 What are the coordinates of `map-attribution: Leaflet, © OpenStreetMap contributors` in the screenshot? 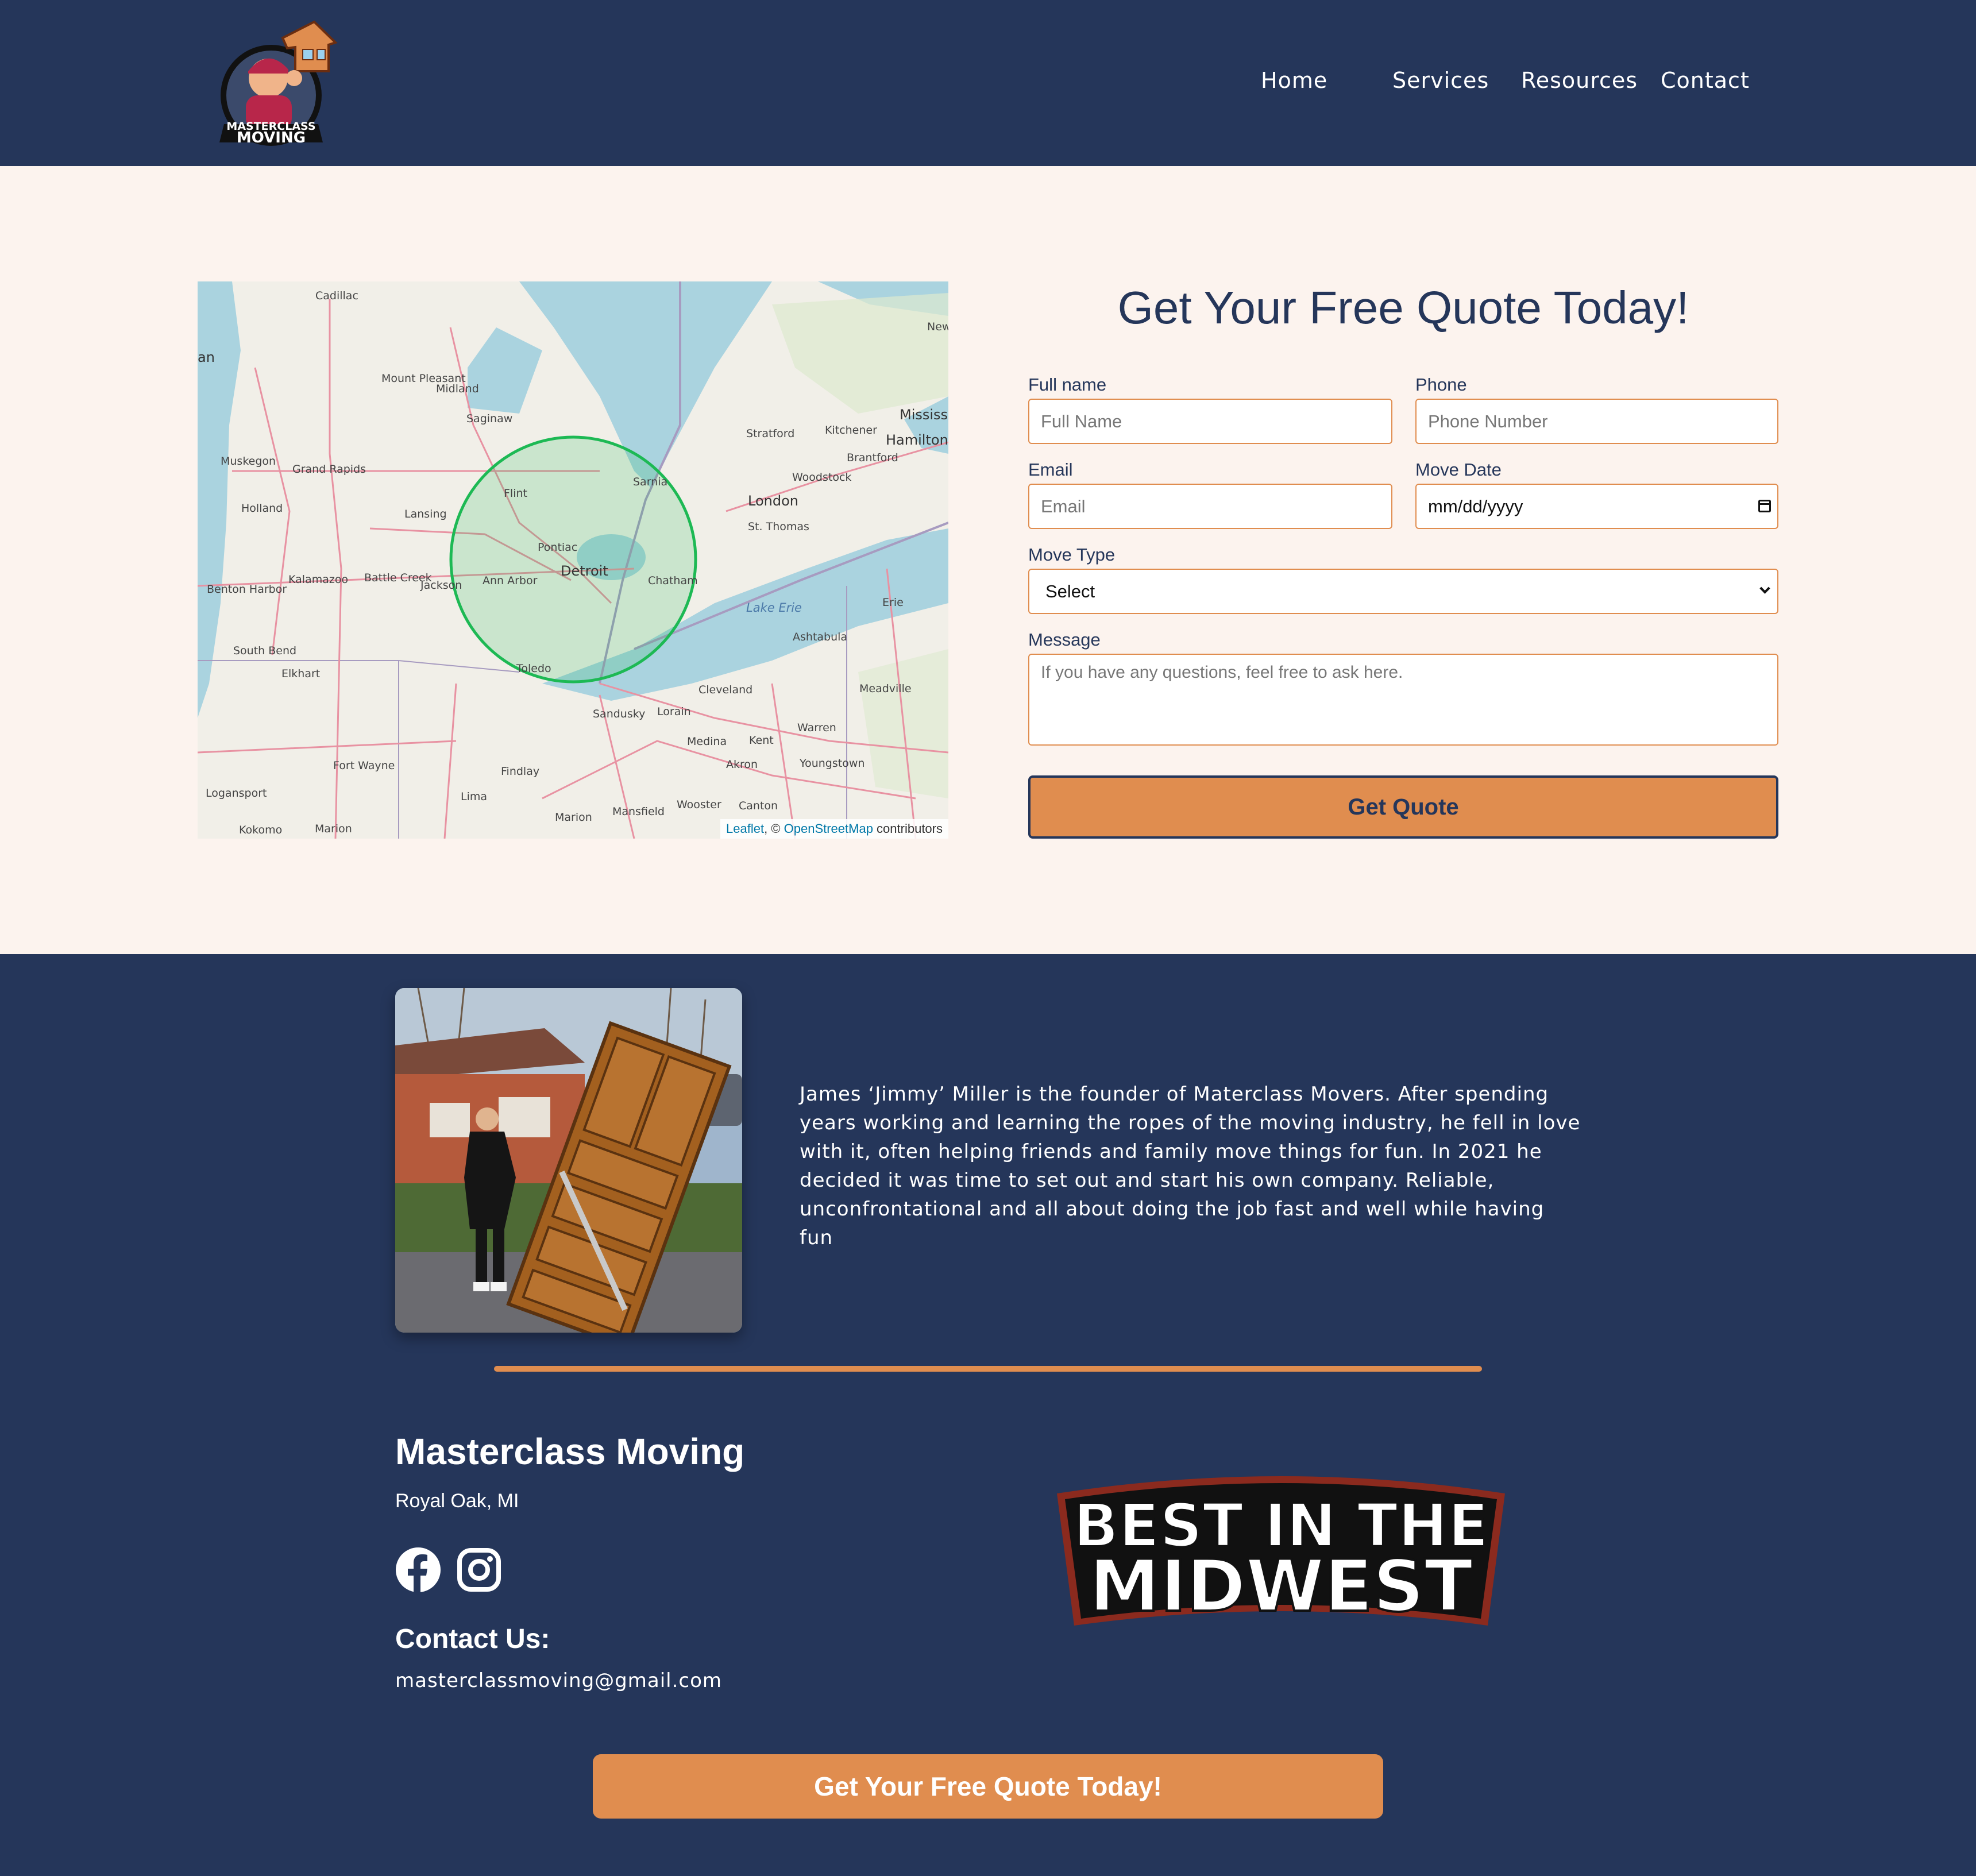 It's located at (834, 829).